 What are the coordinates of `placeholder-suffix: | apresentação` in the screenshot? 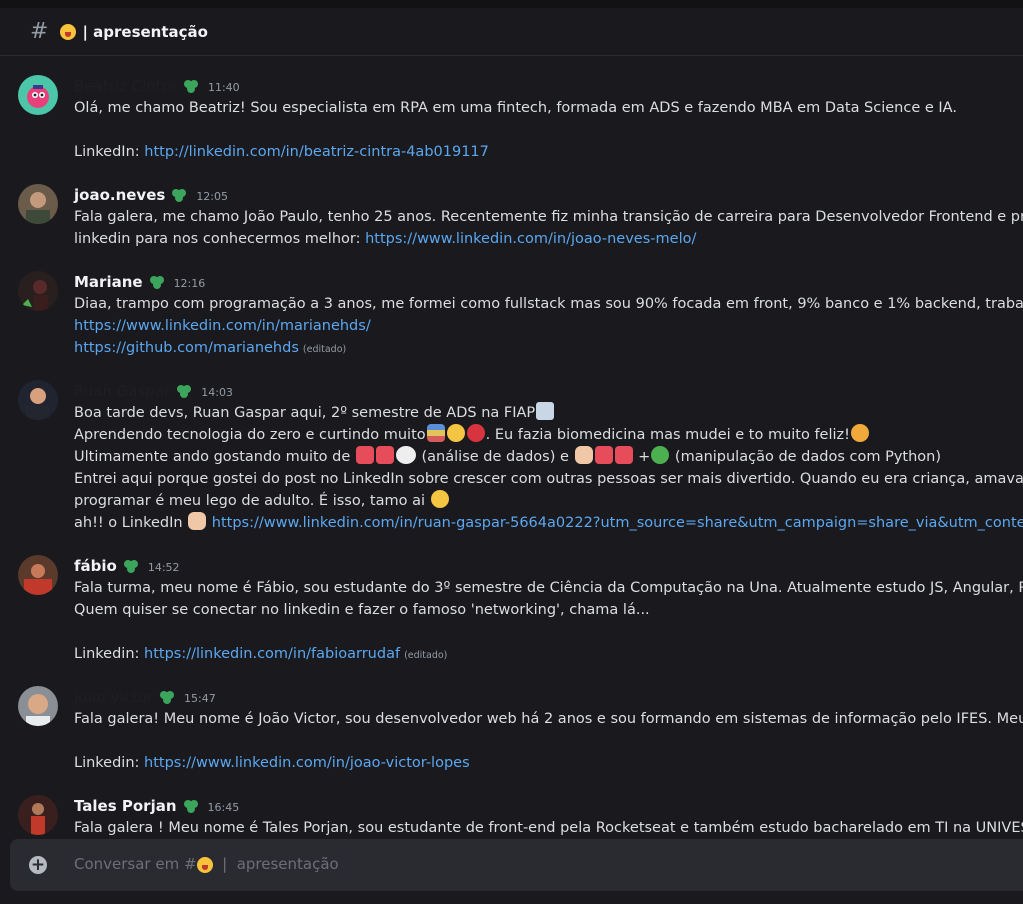 It's located at (275, 864).